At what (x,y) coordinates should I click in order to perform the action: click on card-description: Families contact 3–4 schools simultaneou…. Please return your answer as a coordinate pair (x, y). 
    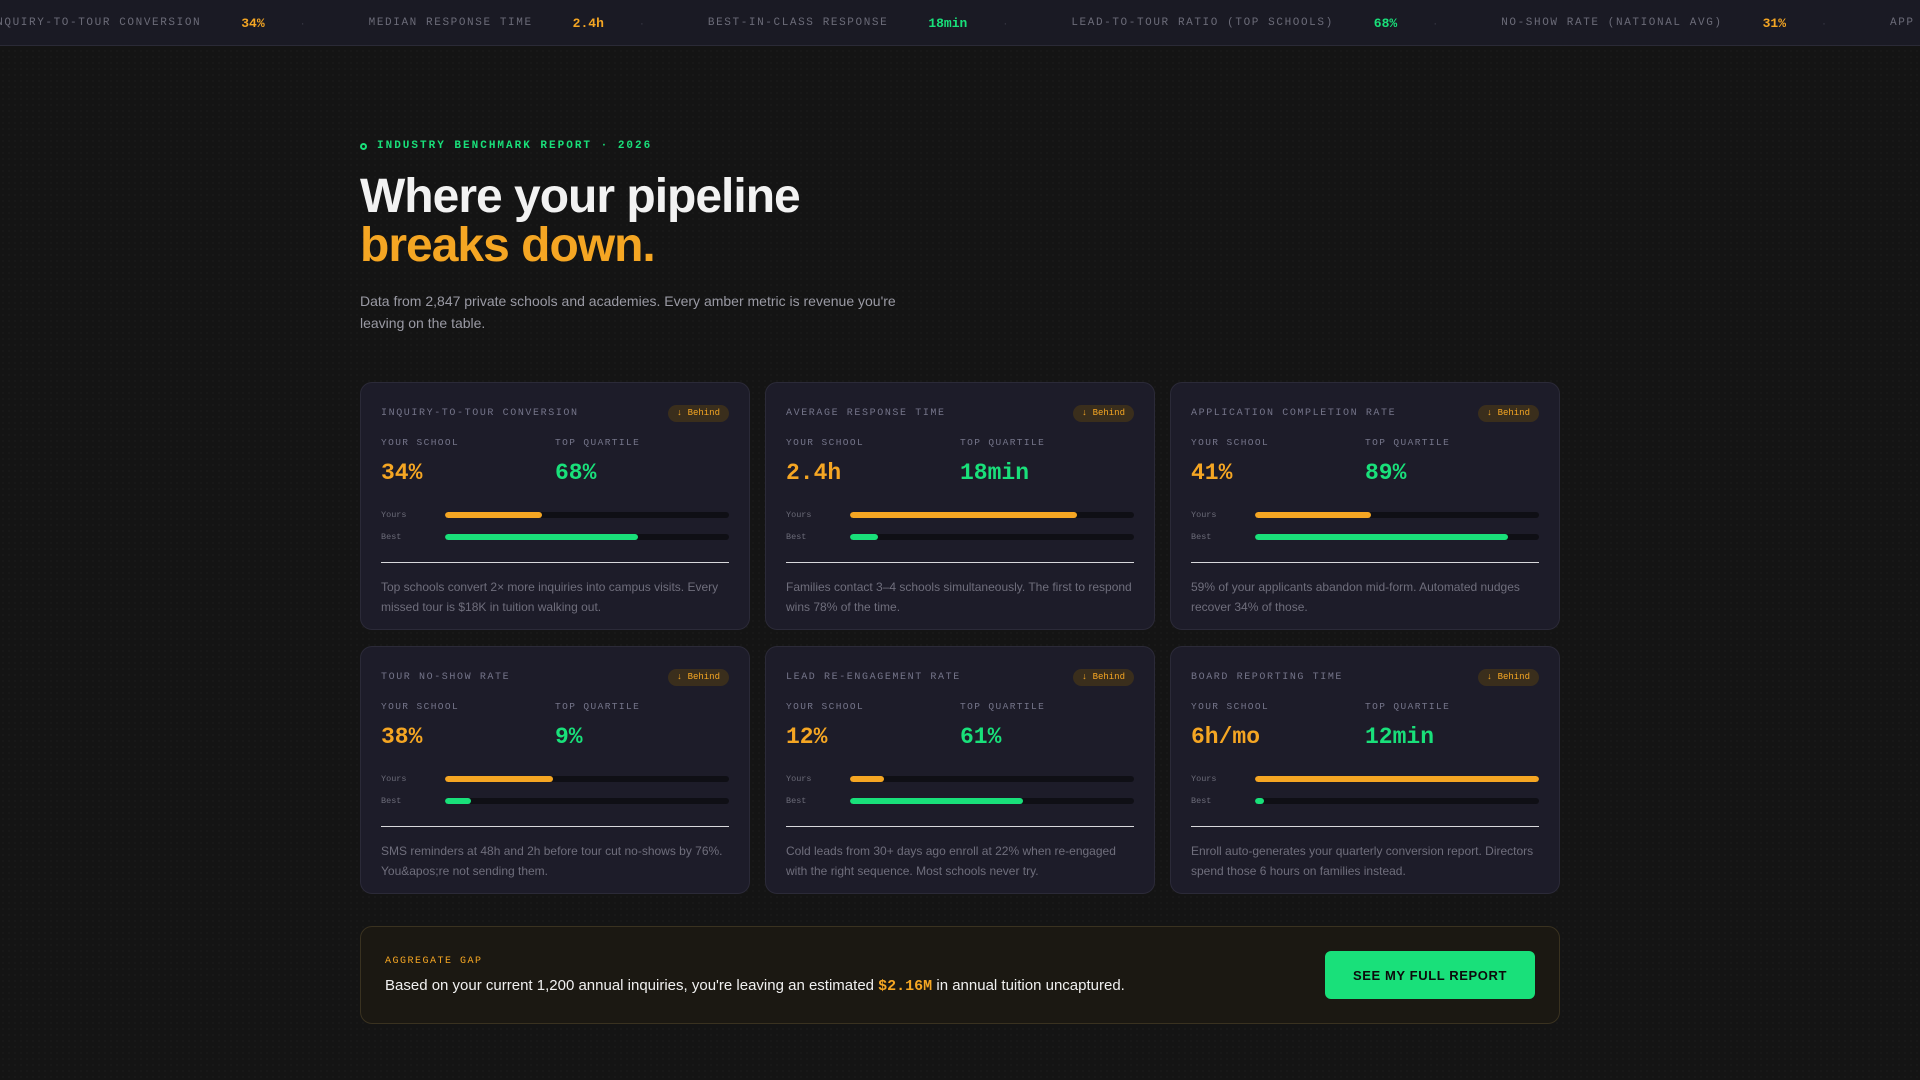
    Looking at the image, I should click on (959, 597).